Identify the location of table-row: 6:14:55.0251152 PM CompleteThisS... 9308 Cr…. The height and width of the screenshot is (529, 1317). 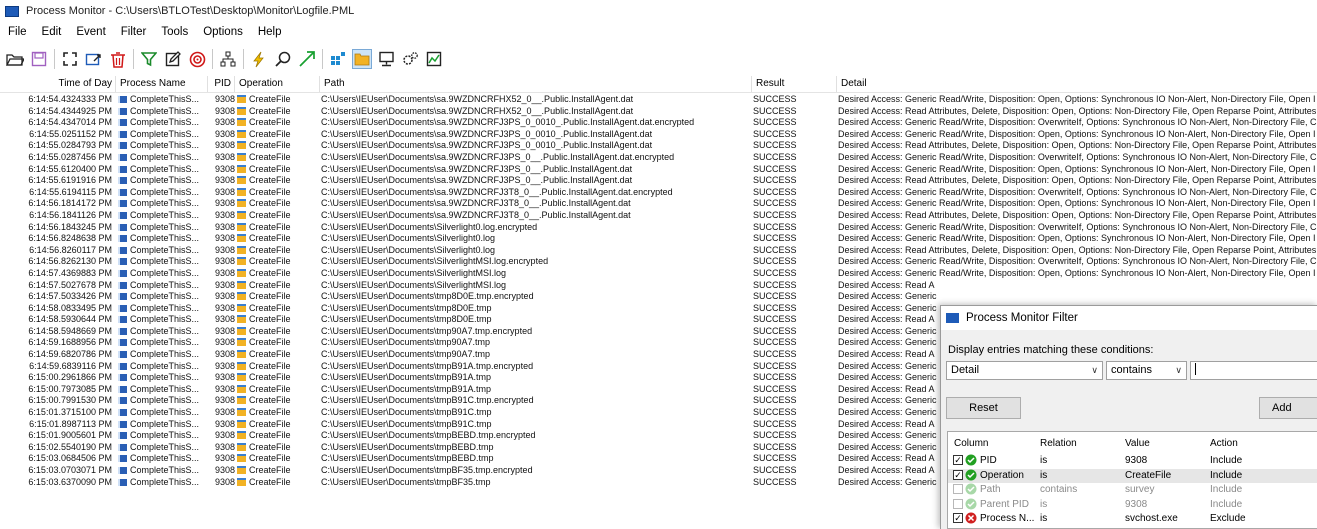
(658, 135).